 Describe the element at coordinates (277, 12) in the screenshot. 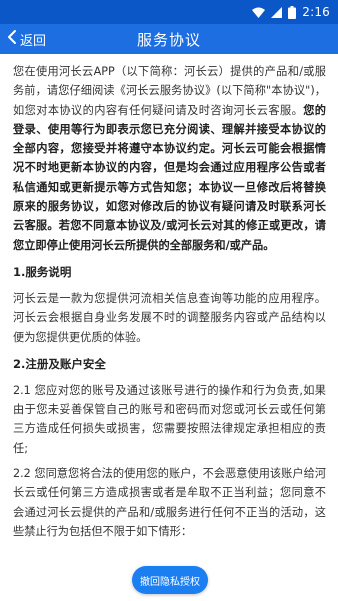

I see `signal-icon` at that location.